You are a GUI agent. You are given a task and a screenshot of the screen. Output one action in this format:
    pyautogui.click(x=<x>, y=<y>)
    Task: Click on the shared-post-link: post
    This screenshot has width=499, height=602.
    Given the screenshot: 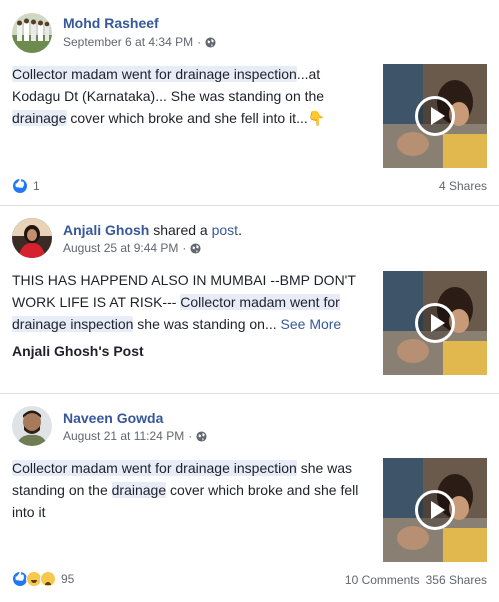 What is the action you would take?
    pyautogui.click(x=225, y=230)
    